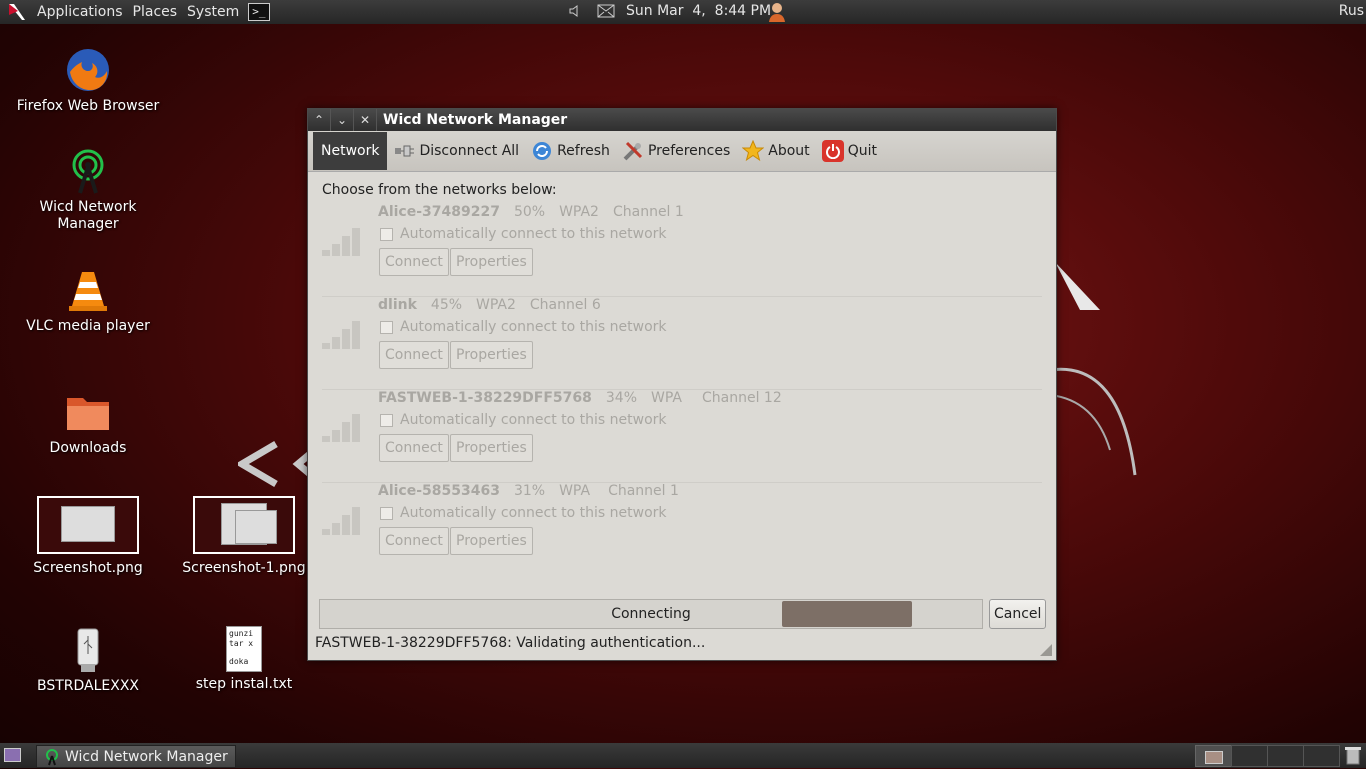 This screenshot has height=769, width=1366. What do you see at coordinates (446, 305) in the screenshot?
I see `network-strength: 45%` at bounding box center [446, 305].